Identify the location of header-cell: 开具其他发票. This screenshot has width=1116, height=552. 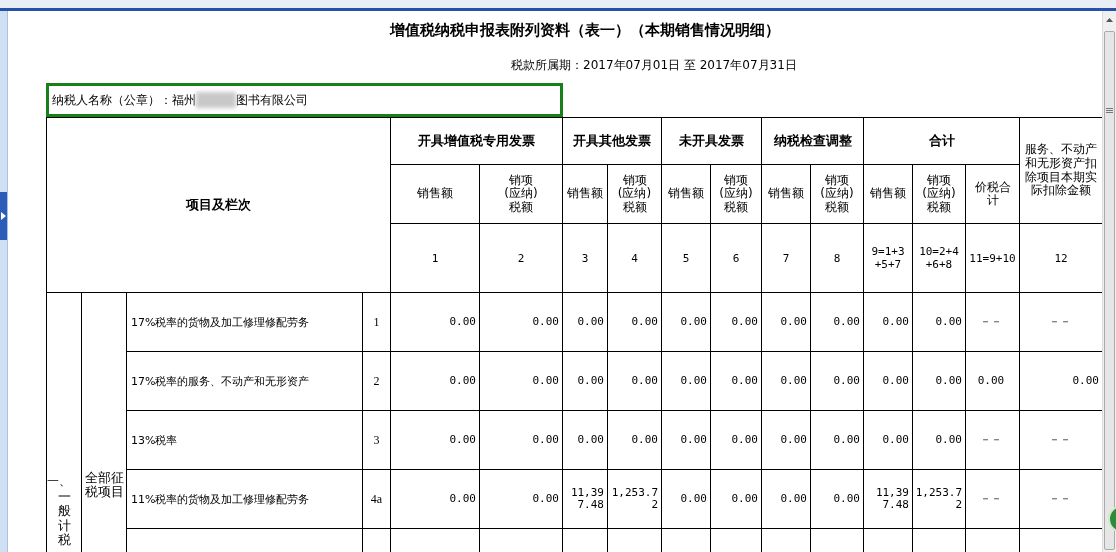
(612, 141).